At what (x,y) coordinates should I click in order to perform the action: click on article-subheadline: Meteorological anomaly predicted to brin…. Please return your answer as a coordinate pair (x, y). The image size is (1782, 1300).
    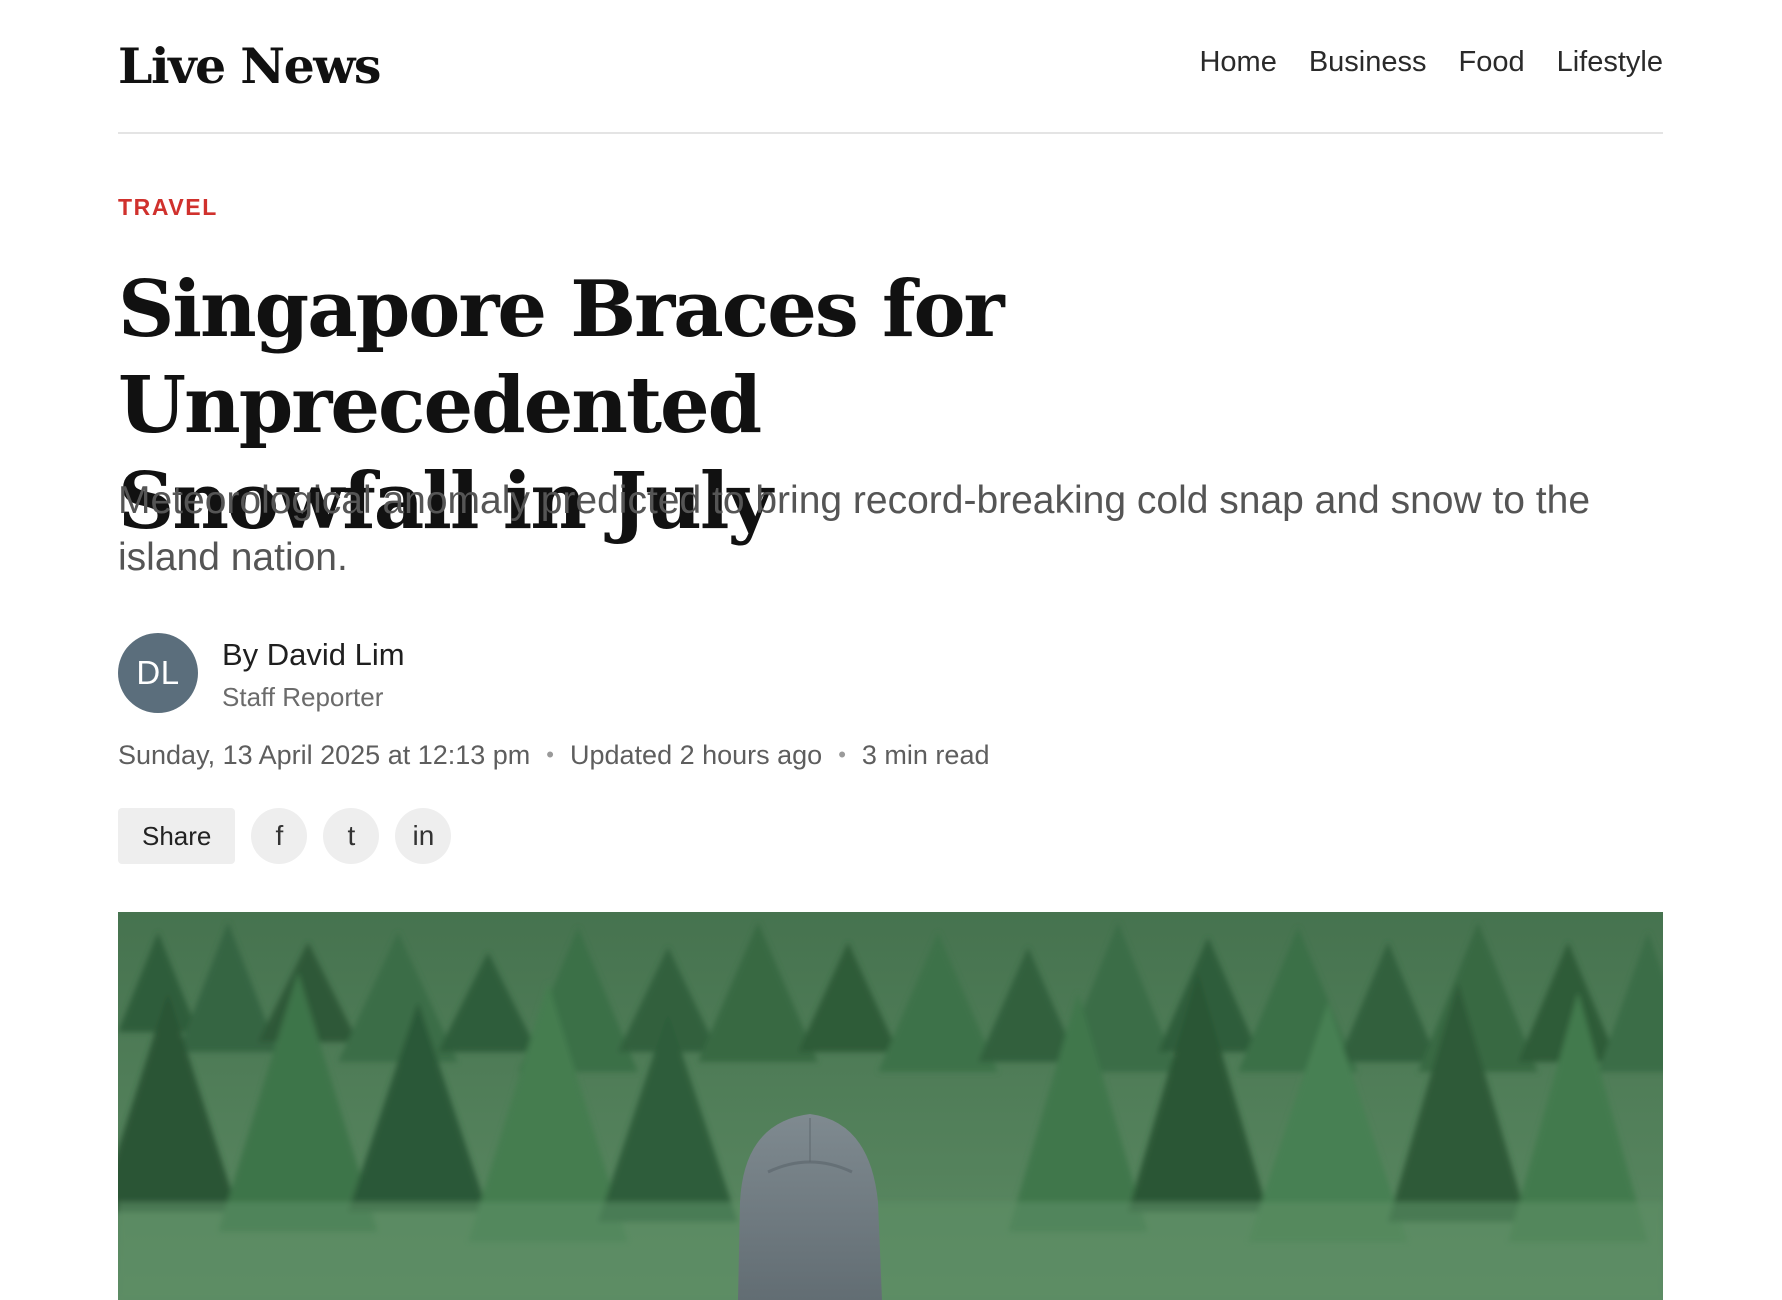
    Looking at the image, I should click on (854, 529).